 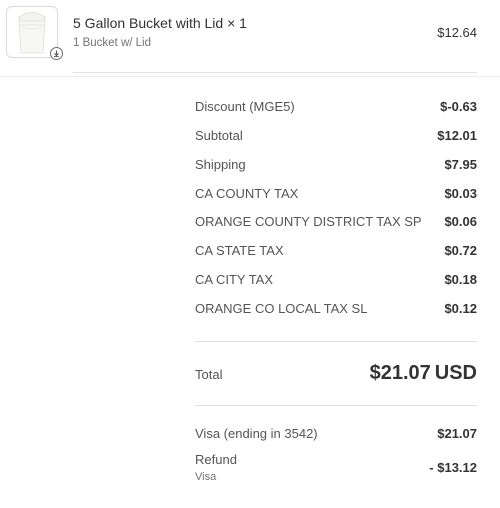 I want to click on tax-row: ORANGE CO LOCAL TAX SL $0.12, so click(x=336, y=311).